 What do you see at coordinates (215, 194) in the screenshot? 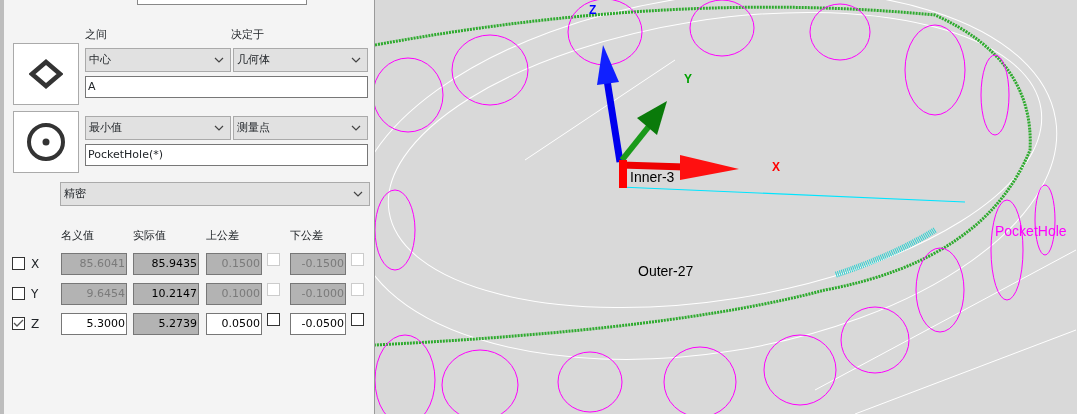
I see `precision-dropdown: 精密` at bounding box center [215, 194].